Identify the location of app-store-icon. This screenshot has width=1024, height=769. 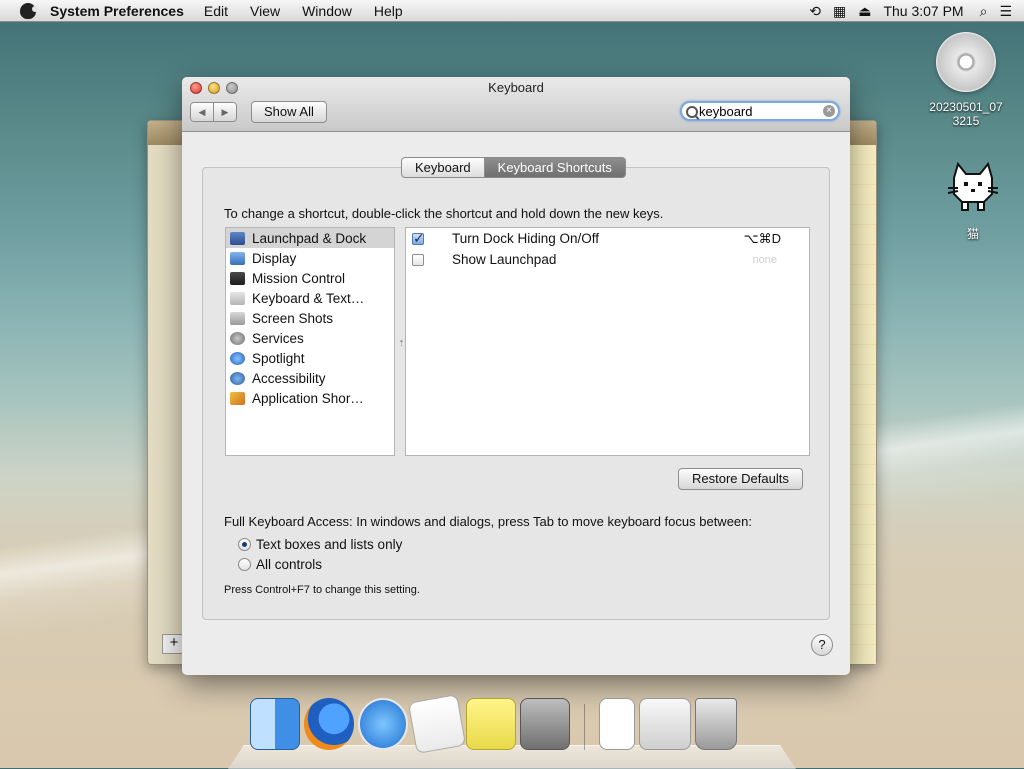
(383, 724).